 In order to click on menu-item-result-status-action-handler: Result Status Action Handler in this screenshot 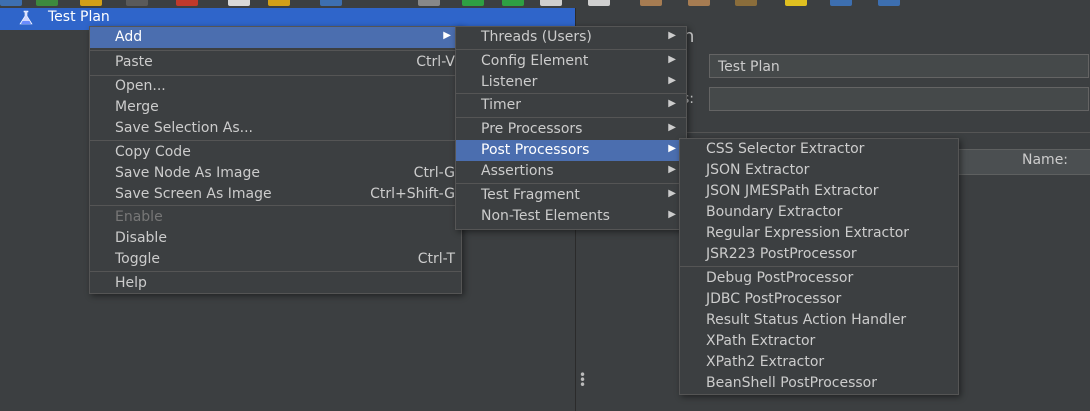, I will do `click(819, 320)`.